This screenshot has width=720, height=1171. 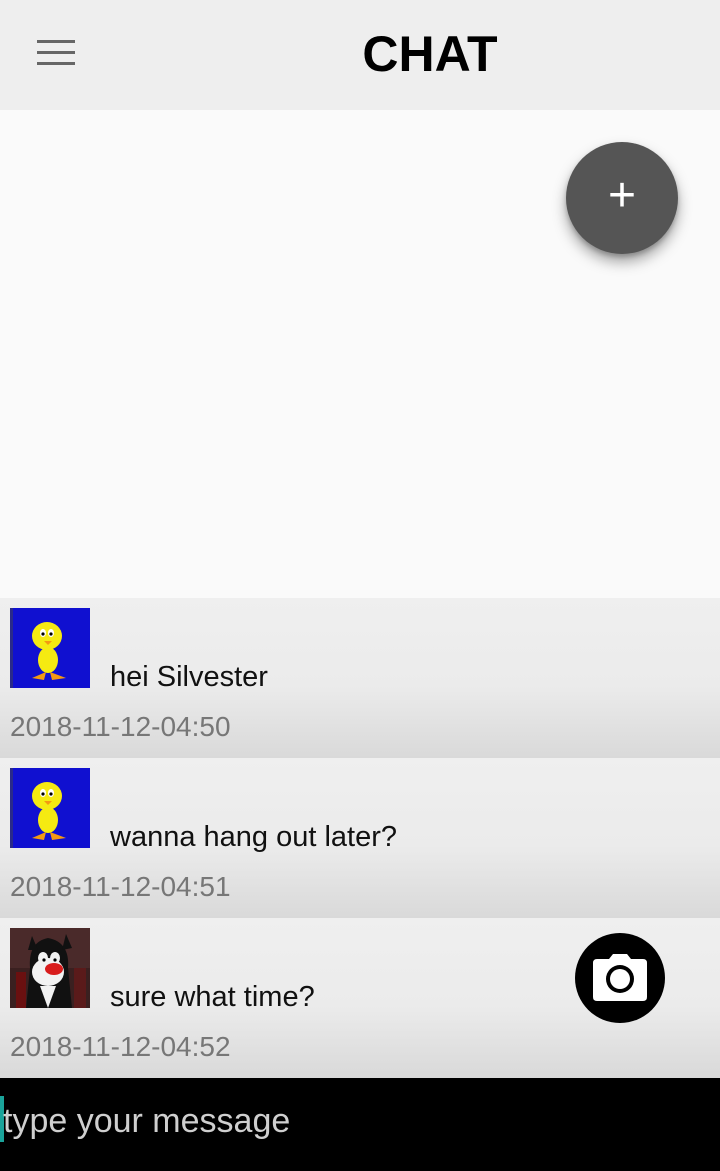 I want to click on message-timestamp: 2018-11-12-04:52, so click(x=120, y=1046).